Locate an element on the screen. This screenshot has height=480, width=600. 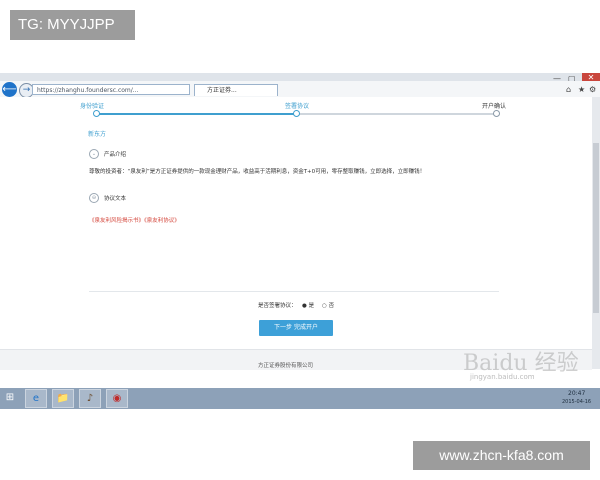
section-title: 新东方 is located at coordinates (97, 134).